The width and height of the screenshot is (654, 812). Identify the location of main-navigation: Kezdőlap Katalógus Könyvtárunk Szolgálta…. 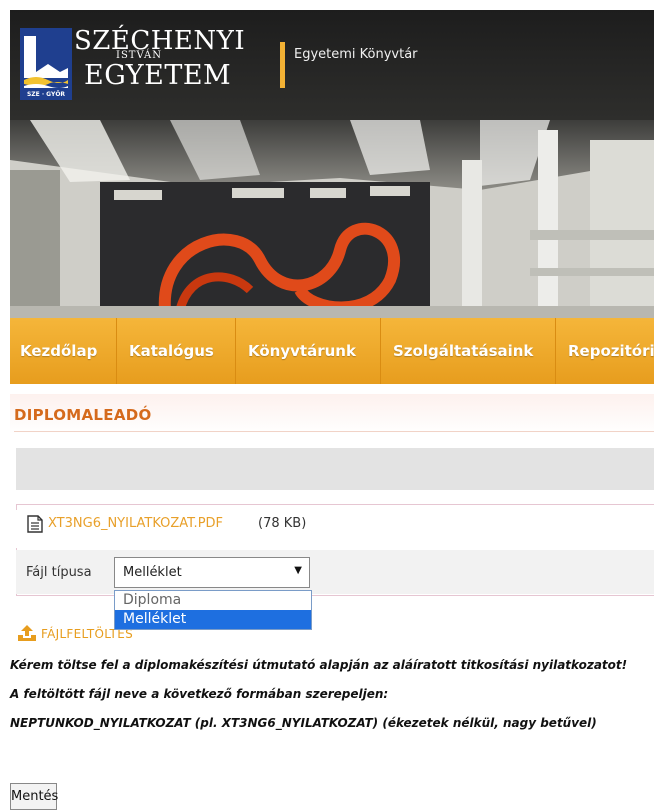
(332, 351).